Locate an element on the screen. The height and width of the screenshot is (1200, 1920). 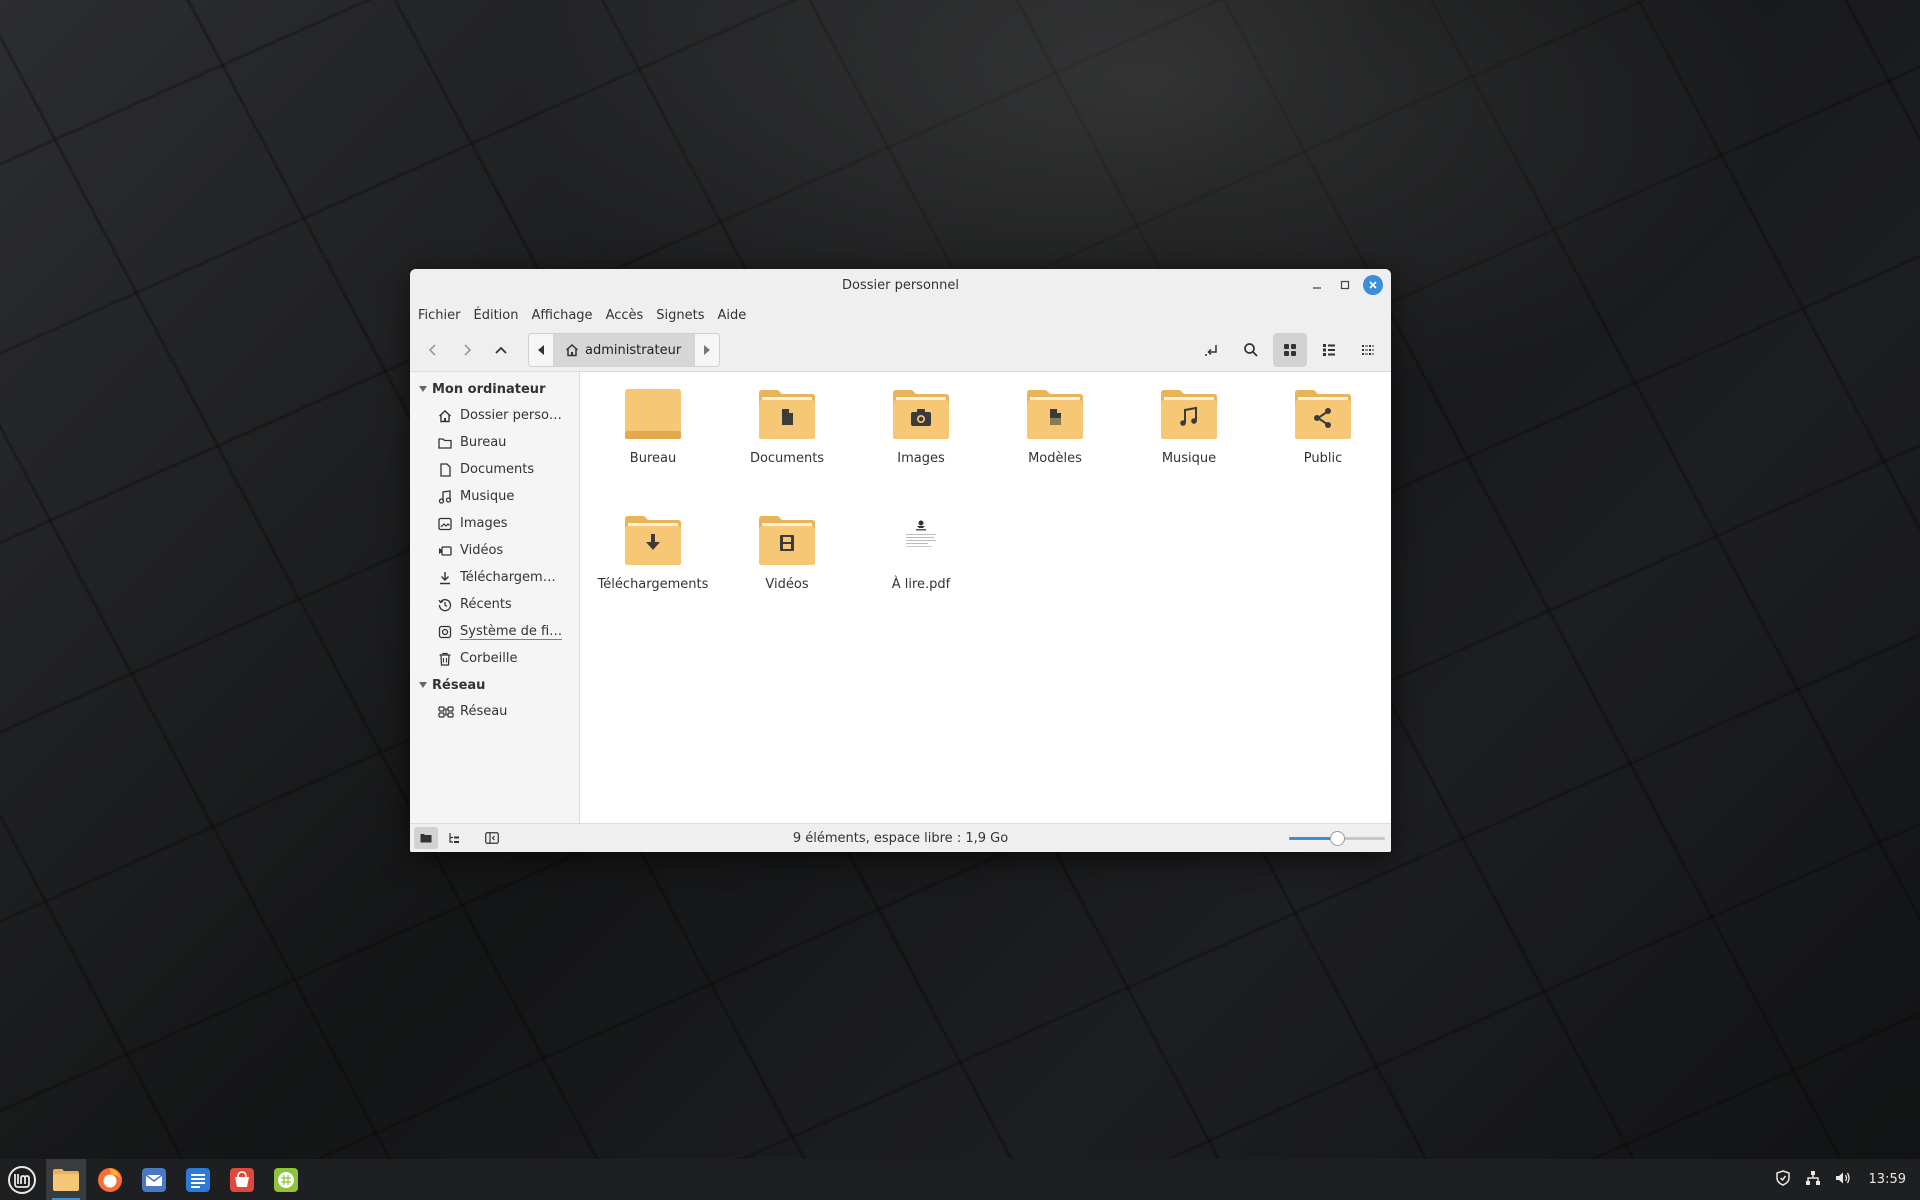
compact-view-button is located at coordinates (1368, 350).